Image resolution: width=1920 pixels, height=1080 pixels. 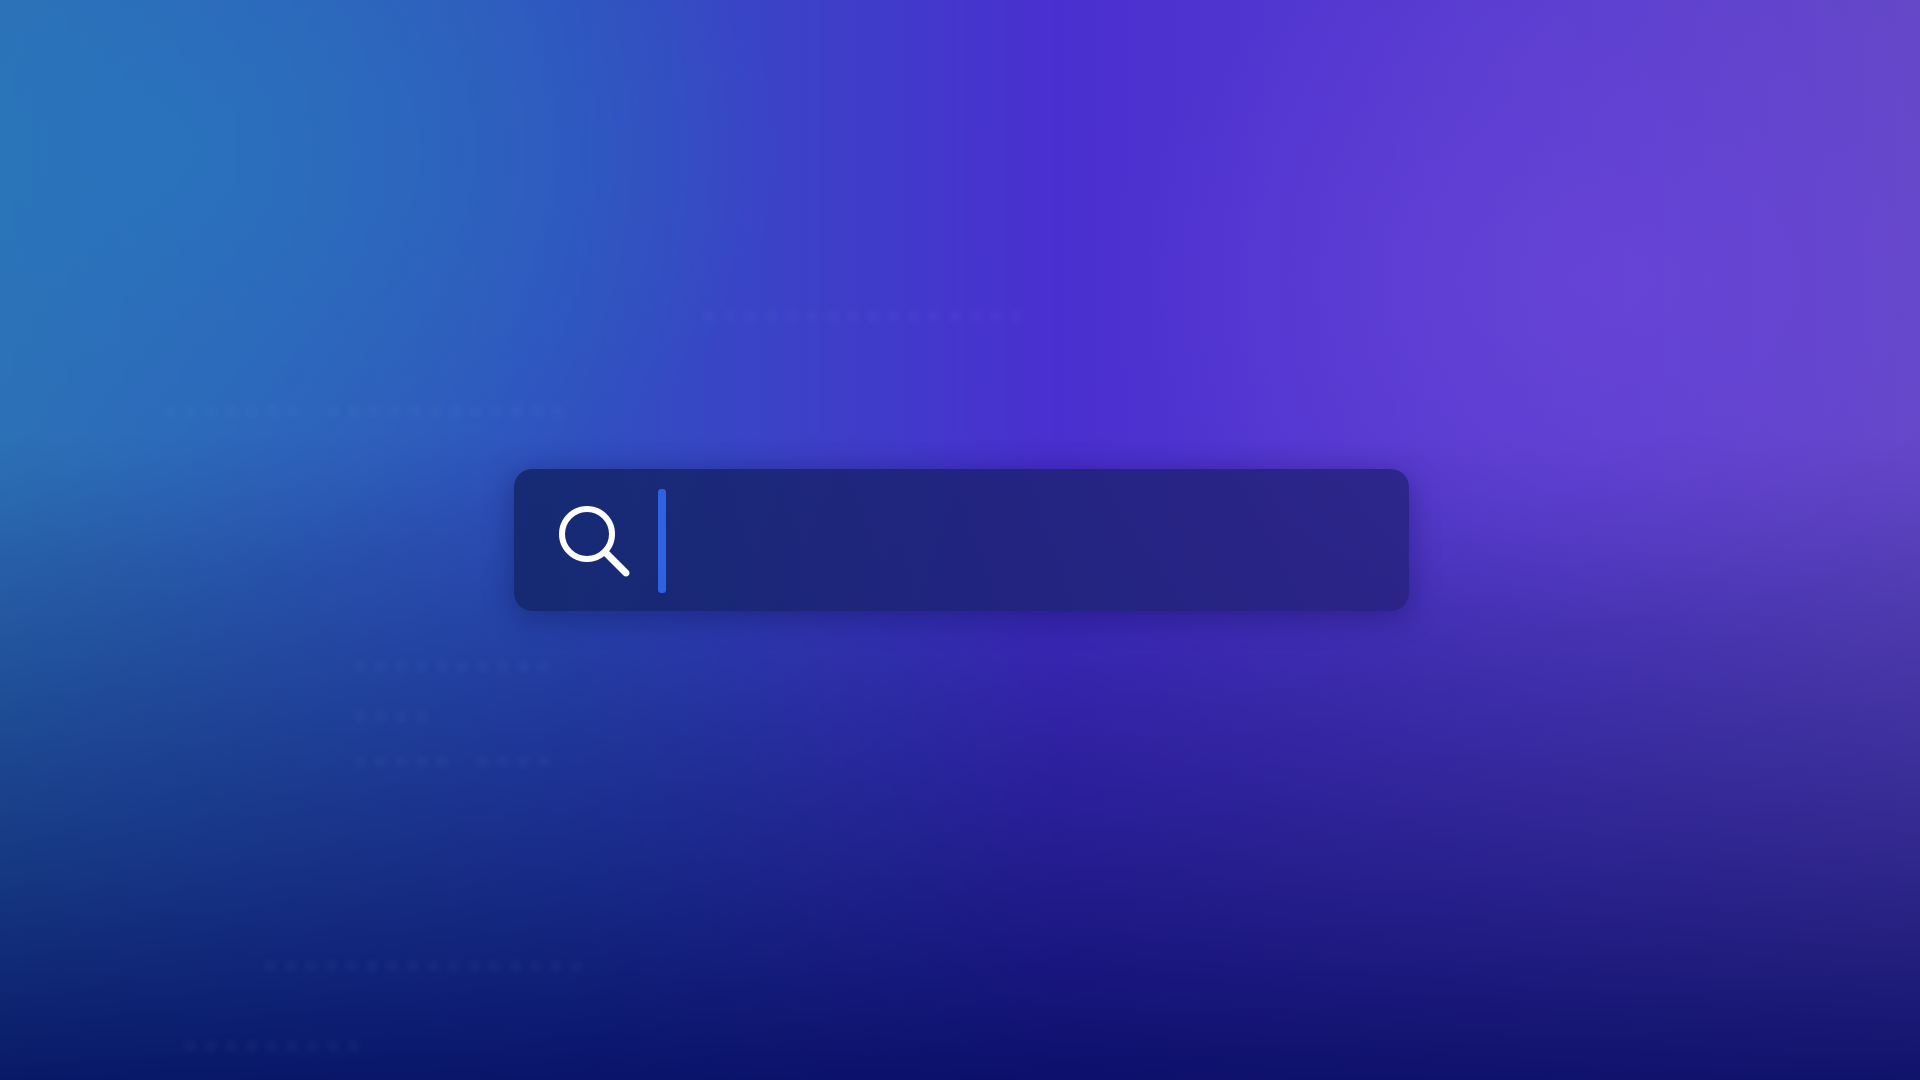 What do you see at coordinates (1024, 540) in the screenshot?
I see `search-input` at bounding box center [1024, 540].